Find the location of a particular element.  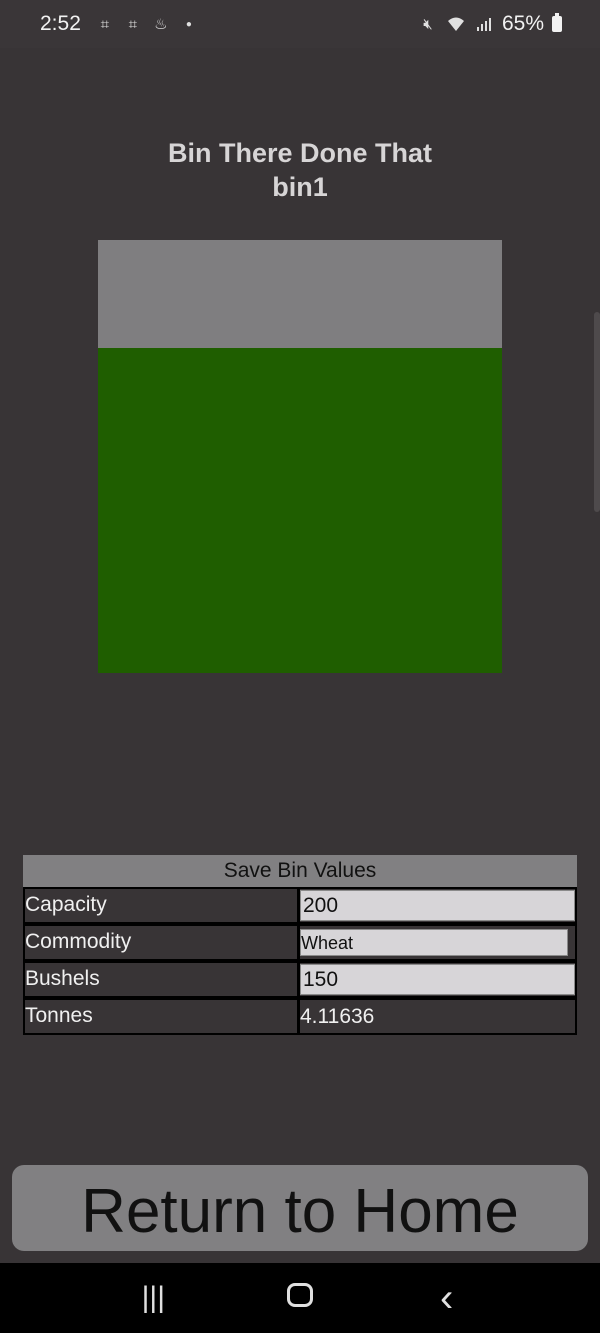

scrollbar is located at coordinates (597, 412).